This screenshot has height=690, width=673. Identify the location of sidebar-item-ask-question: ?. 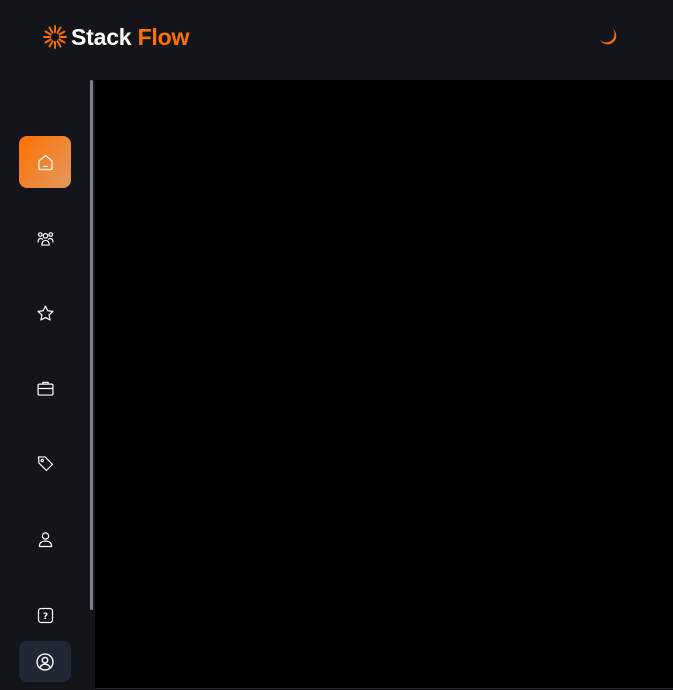
(45, 615).